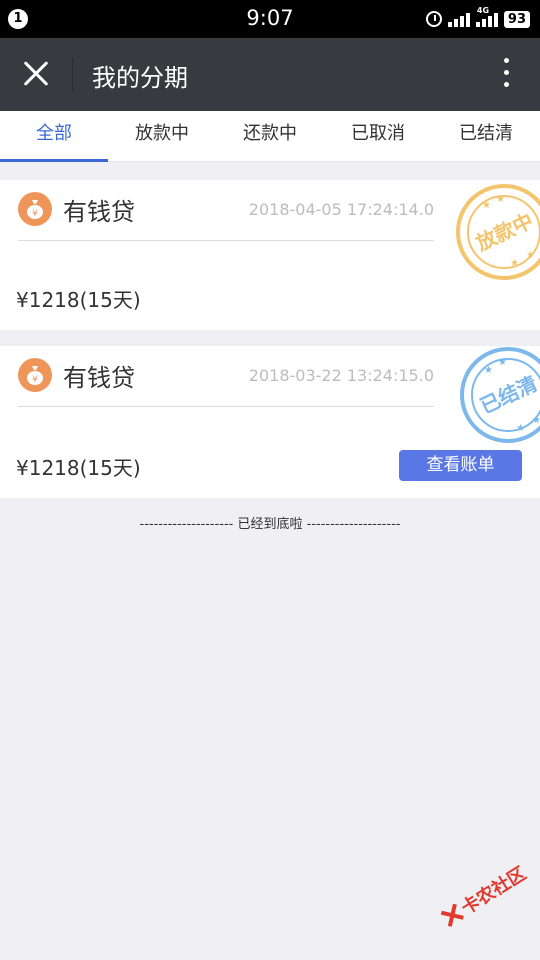 This screenshot has height=960, width=540. What do you see at coordinates (483, 10) in the screenshot?
I see `network-label: 4G` at bounding box center [483, 10].